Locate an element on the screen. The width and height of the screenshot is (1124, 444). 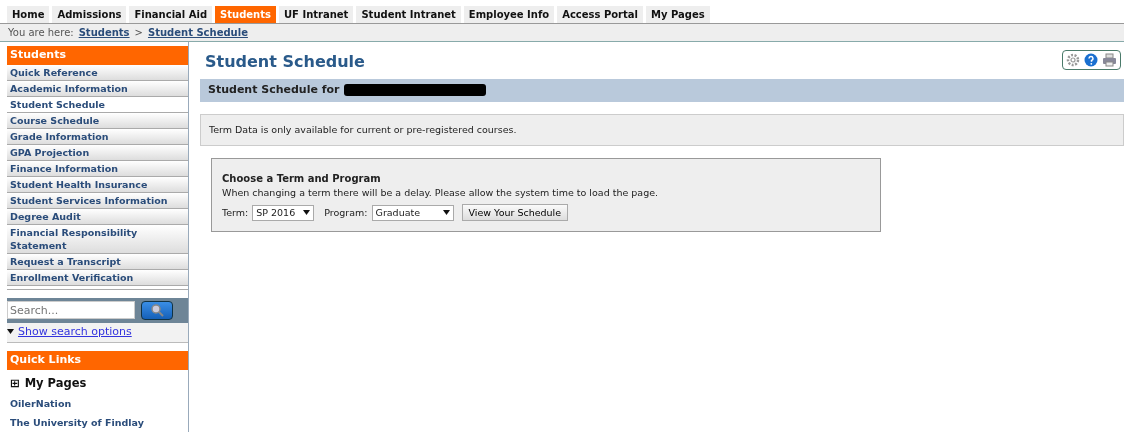
nav-tab: My Pages is located at coordinates (678, 14).